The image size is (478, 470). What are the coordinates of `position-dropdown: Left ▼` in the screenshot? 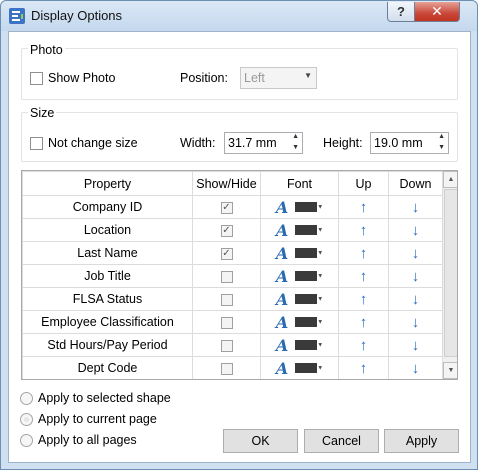 It's located at (278, 78).